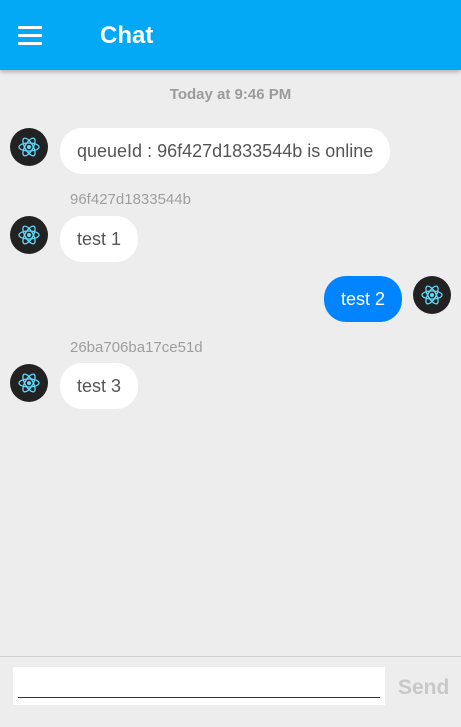  What do you see at coordinates (423, 688) in the screenshot?
I see `send-button: Send` at bounding box center [423, 688].